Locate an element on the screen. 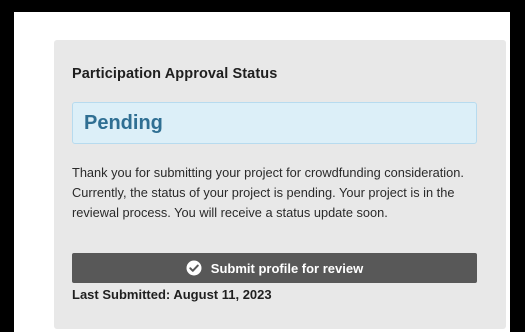  submit-button-label: Submit profile for review is located at coordinates (287, 268).